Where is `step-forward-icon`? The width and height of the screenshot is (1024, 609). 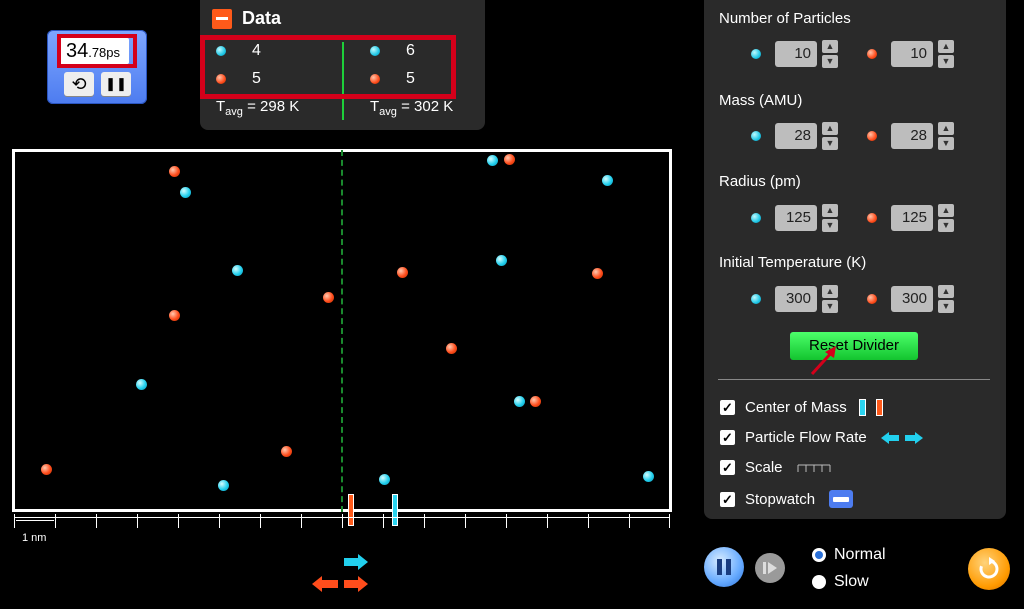
step-forward-icon is located at coordinates (770, 568).